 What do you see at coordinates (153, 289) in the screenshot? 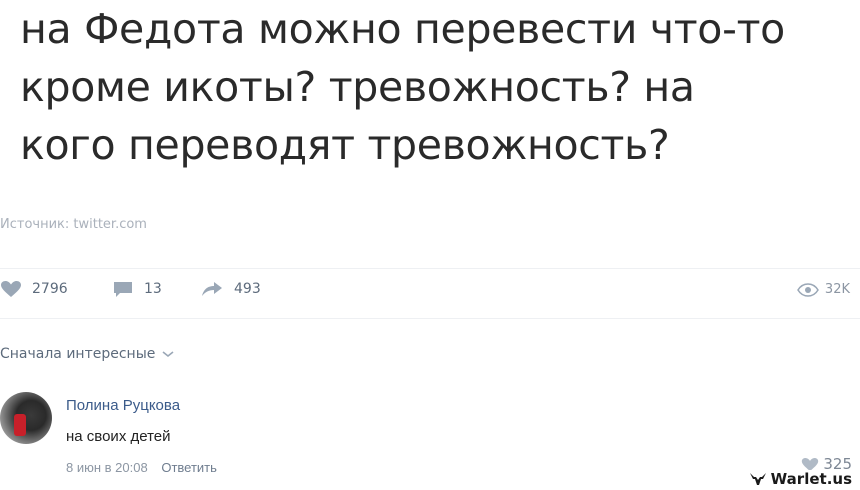
I see `comment-count: 13` at bounding box center [153, 289].